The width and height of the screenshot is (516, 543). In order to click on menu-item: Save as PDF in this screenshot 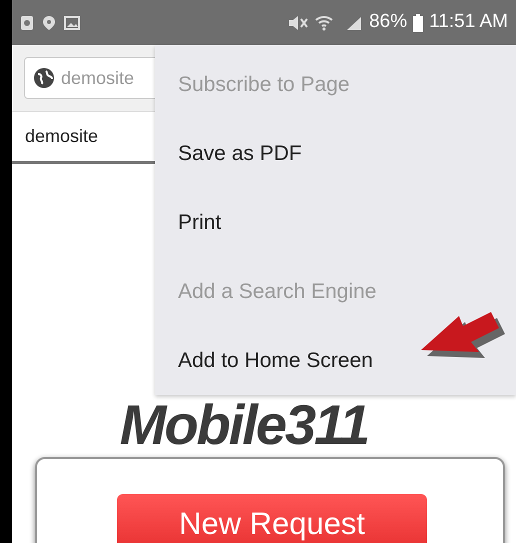, I will do `click(335, 153)`.